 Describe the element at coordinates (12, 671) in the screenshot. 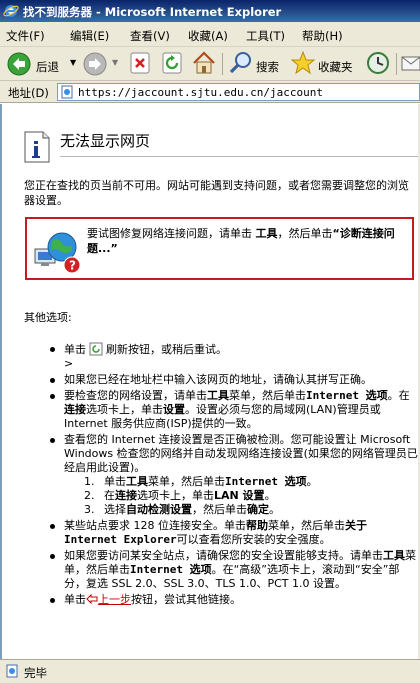

I see `page-done-icon` at that location.